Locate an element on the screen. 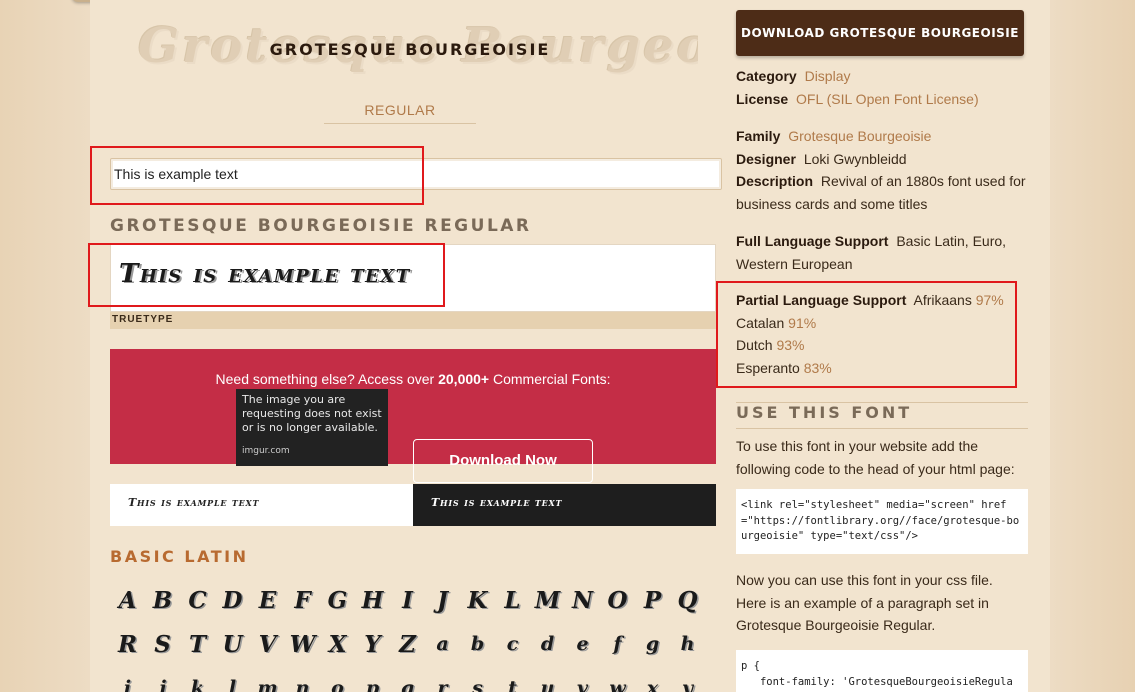 This screenshot has width=1135, height=692. language-percent: 83% is located at coordinates (818, 368).